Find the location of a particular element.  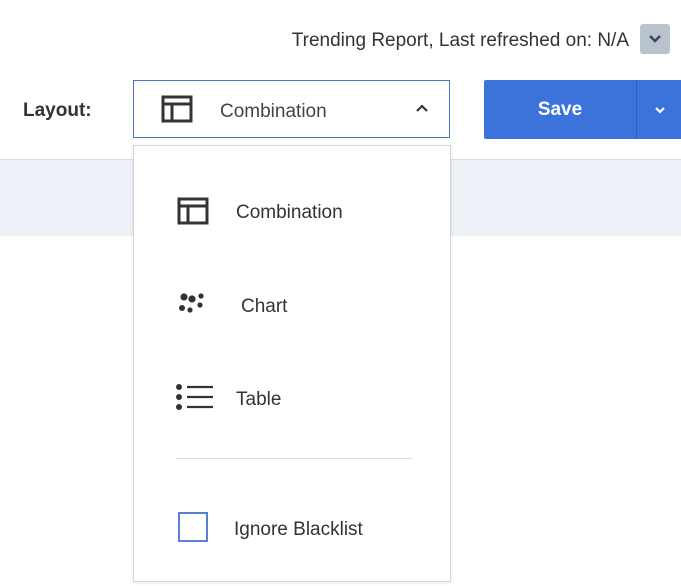

save-options-button is located at coordinates (658, 109).